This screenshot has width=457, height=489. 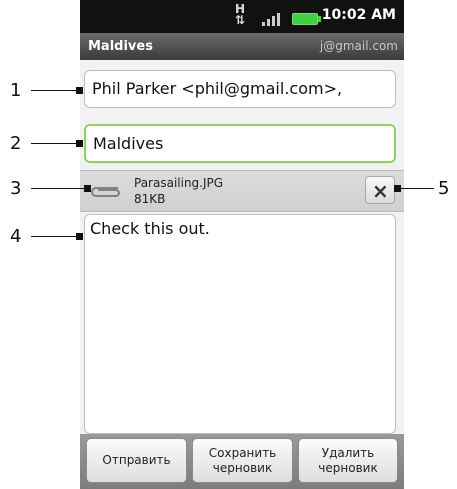 What do you see at coordinates (16, 143) in the screenshot?
I see `callout-number-2: 2` at bounding box center [16, 143].